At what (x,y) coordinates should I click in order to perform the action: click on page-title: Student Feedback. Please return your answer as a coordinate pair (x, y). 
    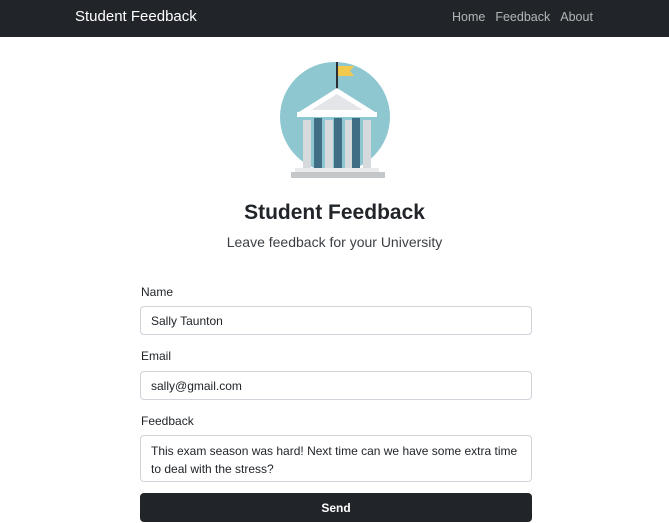
    Looking at the image, I should click on (334, 212).